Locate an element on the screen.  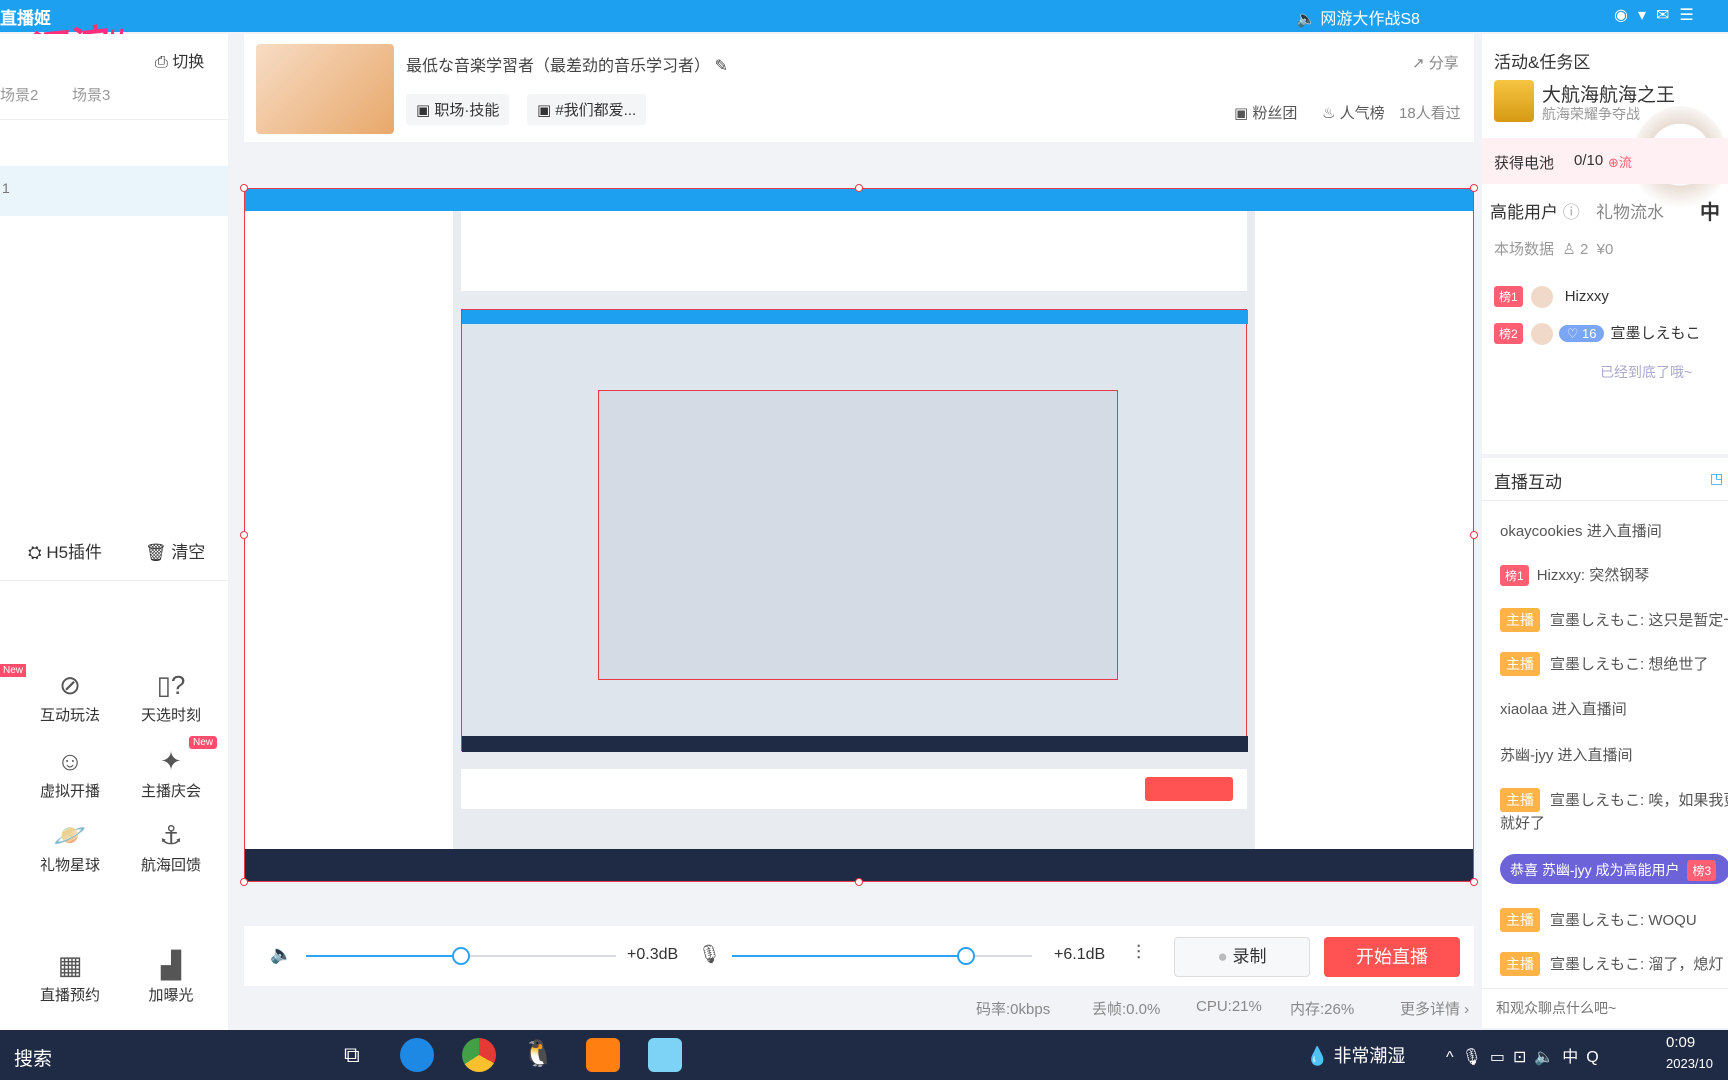
mail-icon: ✉ is located at coordinates (1667, 15).